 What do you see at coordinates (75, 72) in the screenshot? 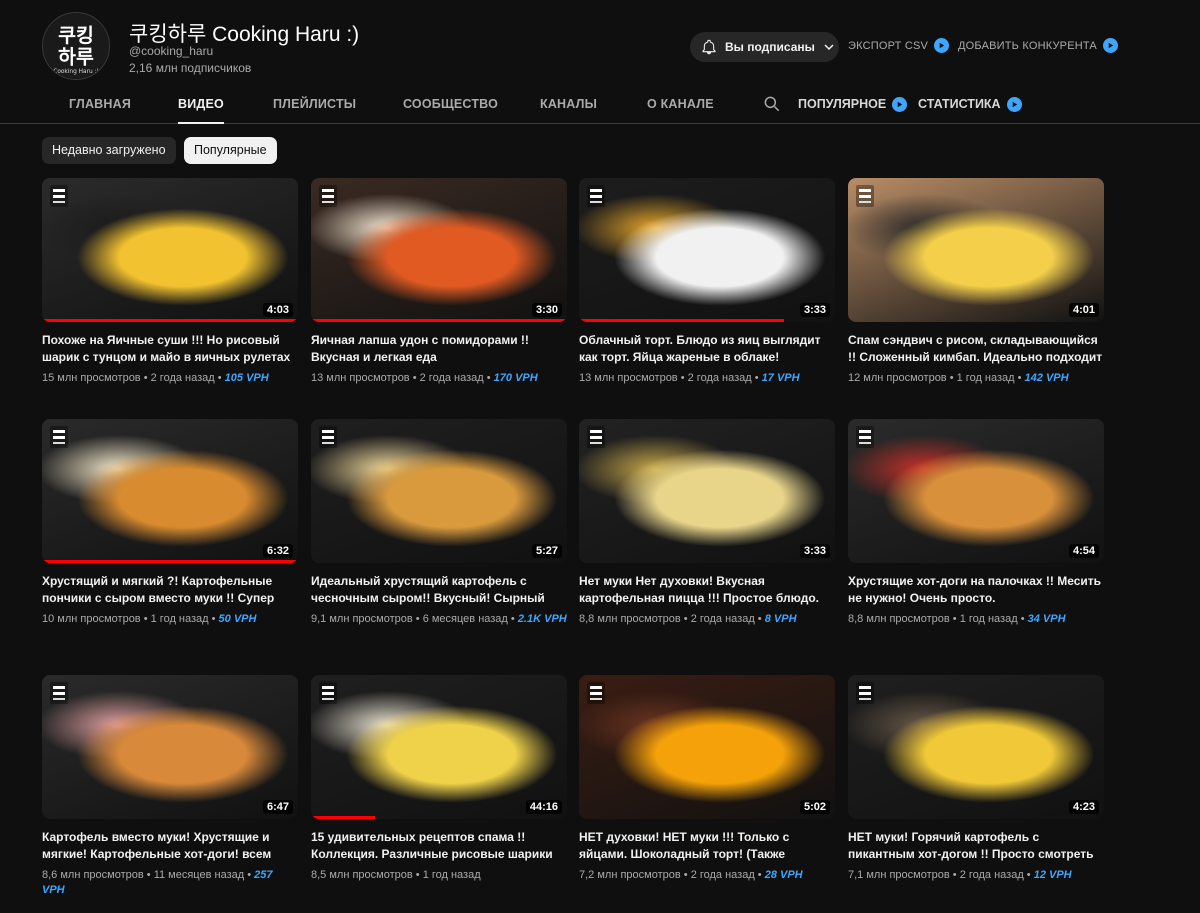
I see `avatar-caption: Cooking Haru :)` at bounding box center [75, 72].